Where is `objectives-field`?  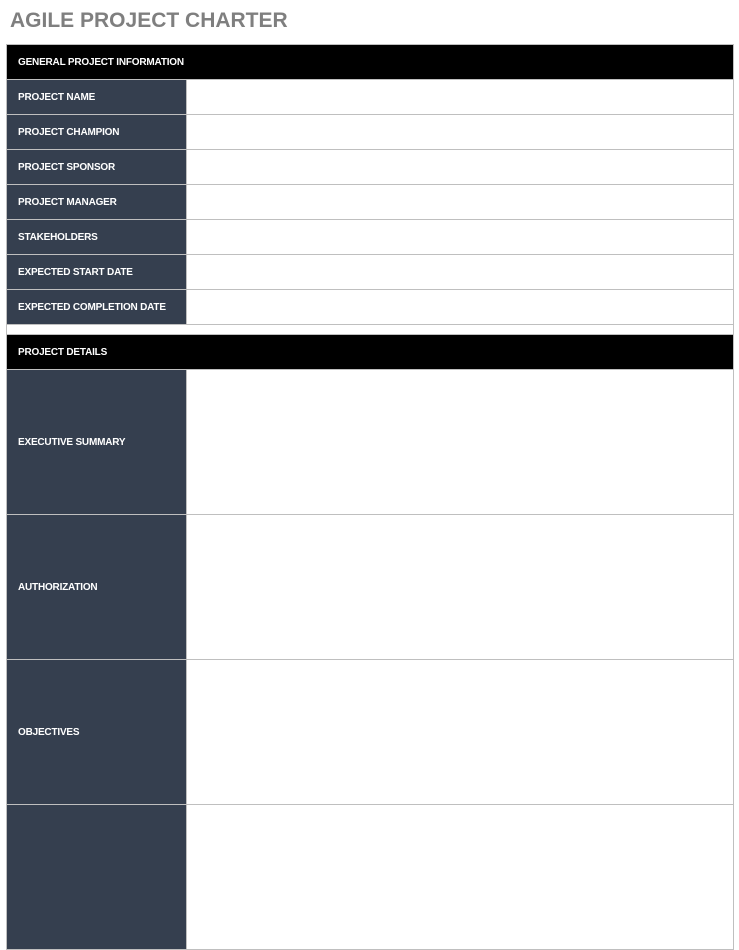
objectives-field is located at coordinates (459, 732).